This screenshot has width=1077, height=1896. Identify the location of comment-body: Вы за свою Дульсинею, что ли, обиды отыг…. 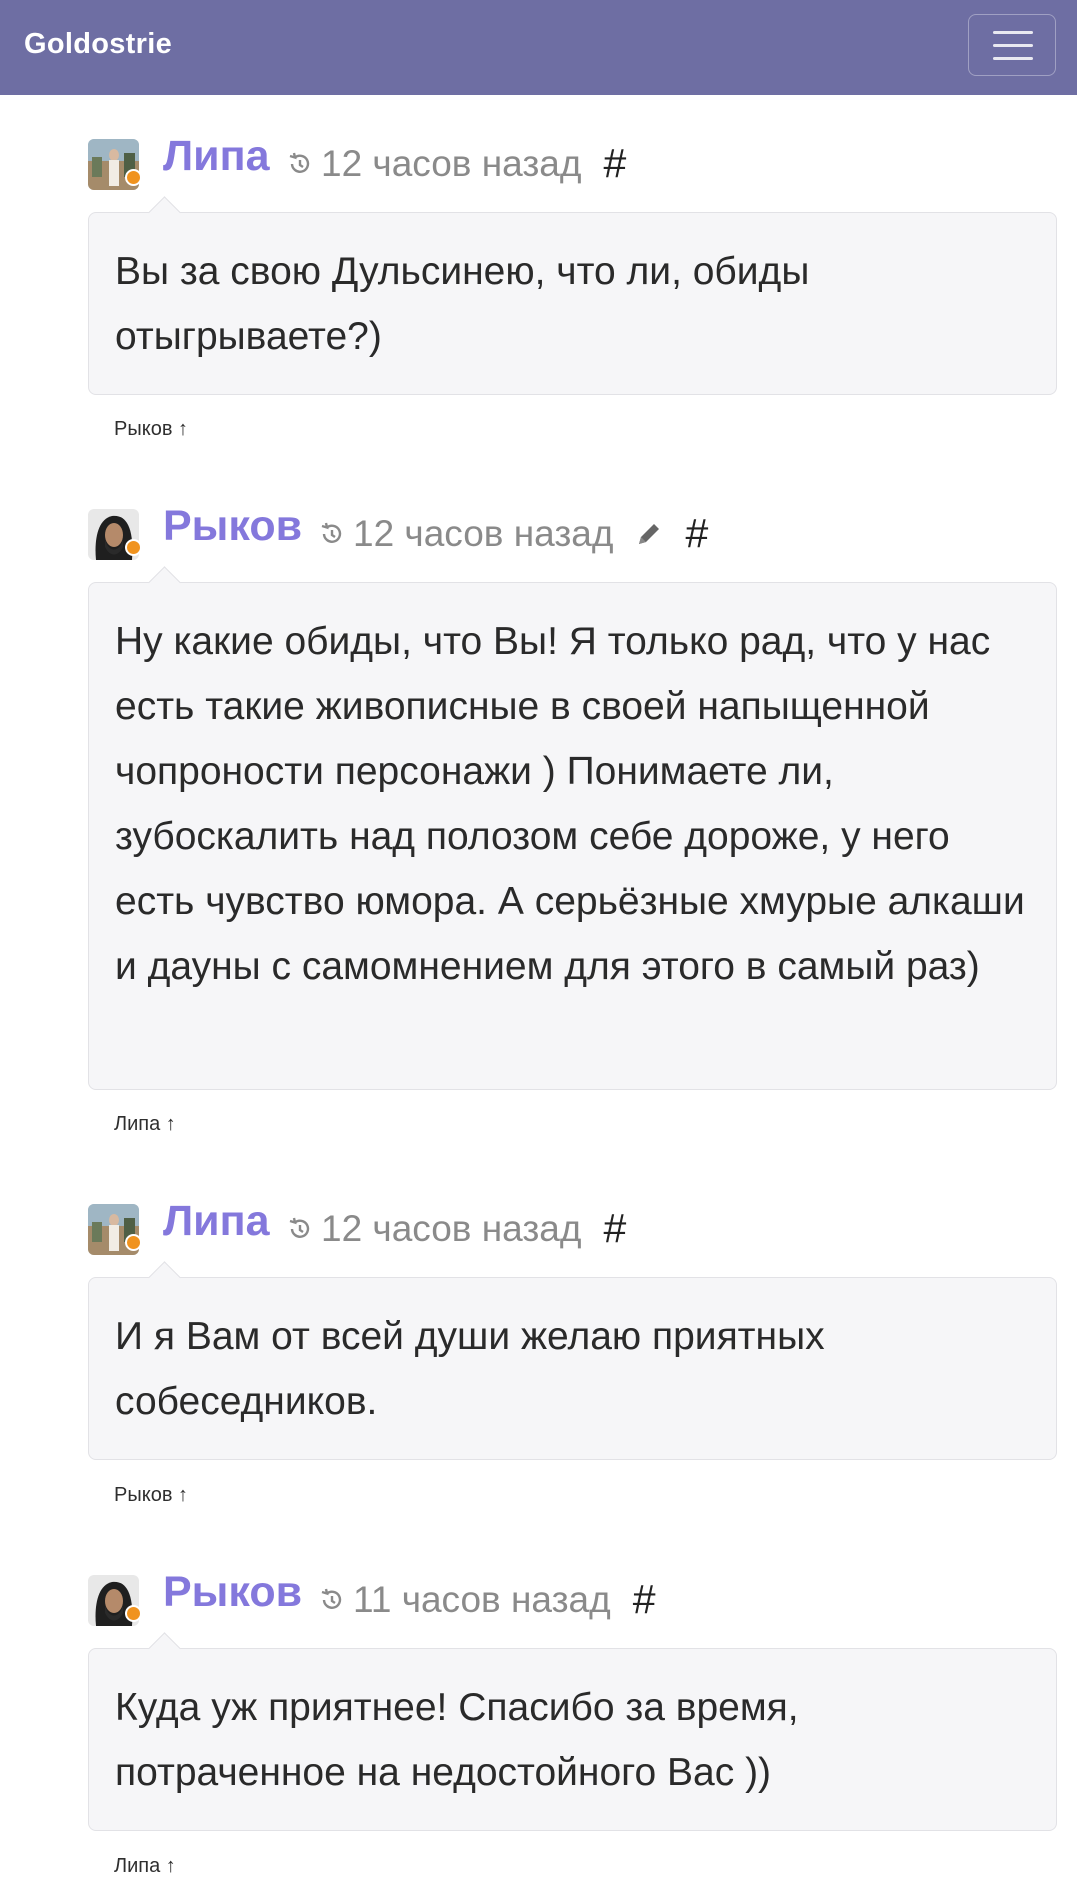
(572, 303).